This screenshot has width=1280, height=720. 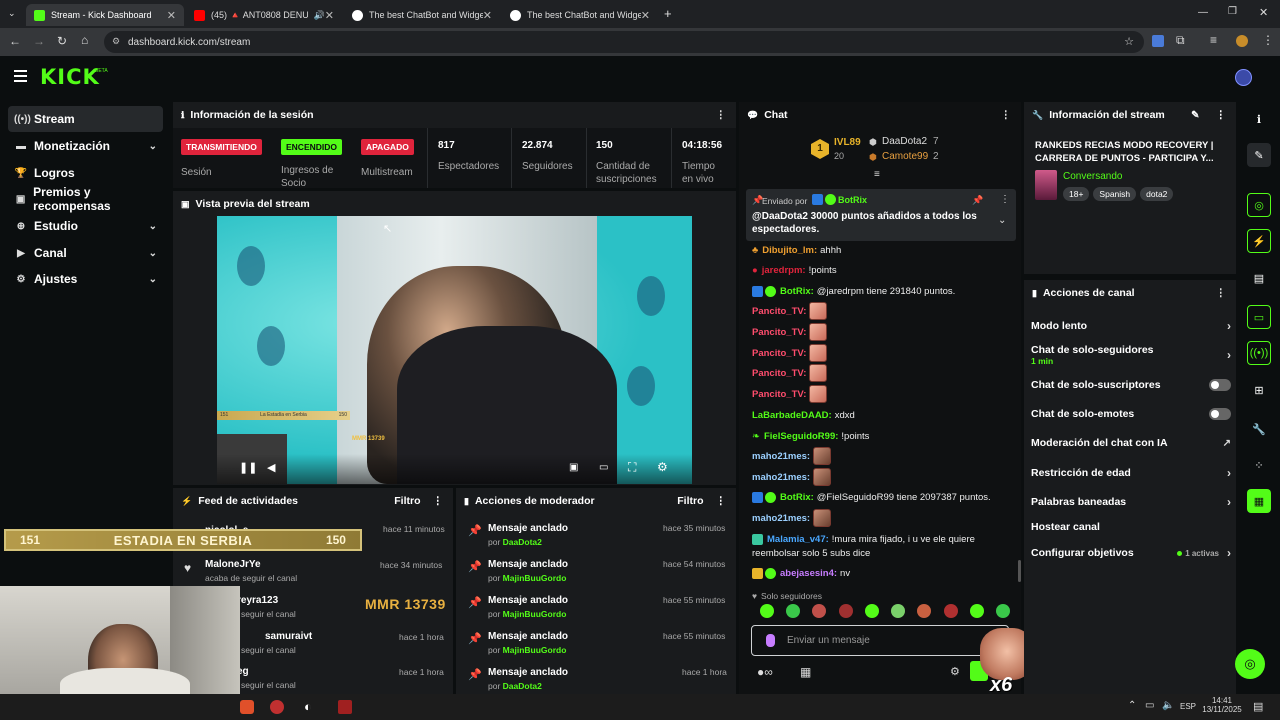 What do you see at coordinates (39, 41) in the screenshot?
I see `forward-icon: →` at bounding box center [39, 41].